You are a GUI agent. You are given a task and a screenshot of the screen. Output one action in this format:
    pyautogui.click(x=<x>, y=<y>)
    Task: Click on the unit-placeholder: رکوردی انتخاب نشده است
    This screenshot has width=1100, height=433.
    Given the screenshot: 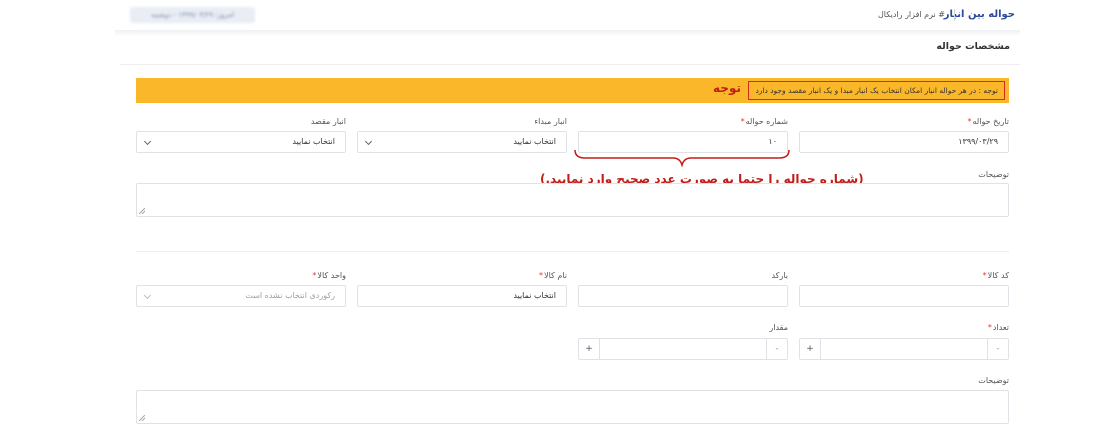 What is the action you would take?
    pyautogui.click(x=290, y=295)
    